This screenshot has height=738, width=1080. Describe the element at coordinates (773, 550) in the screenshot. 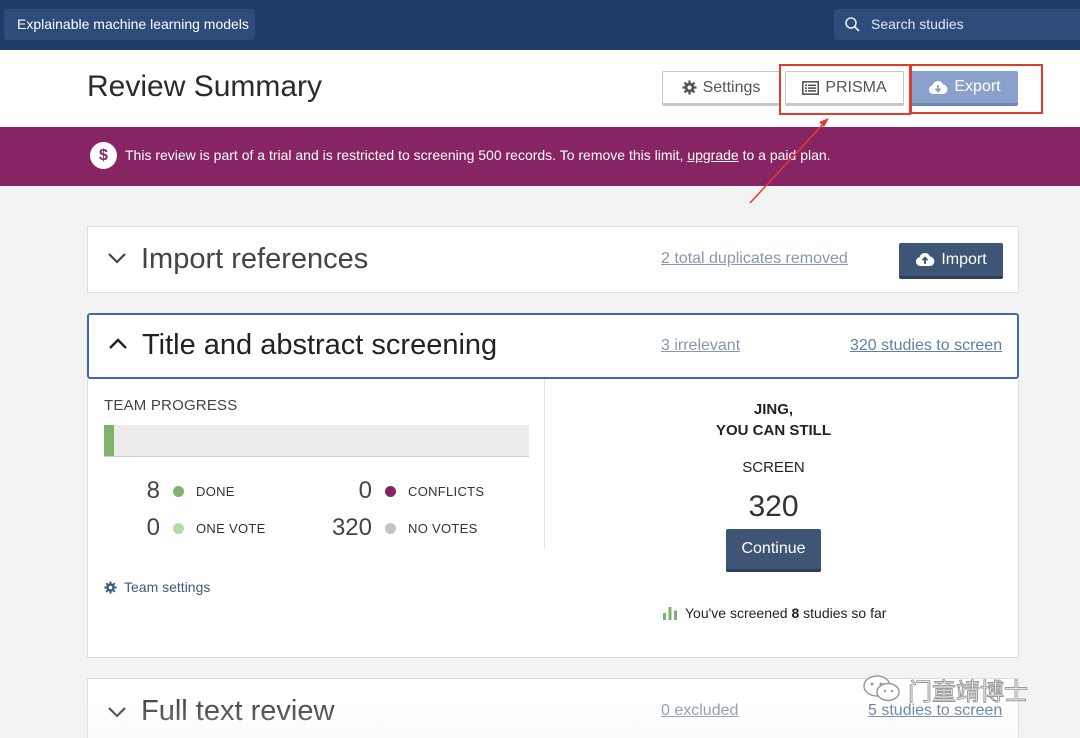

I see `continue-button: Continue` at that location.